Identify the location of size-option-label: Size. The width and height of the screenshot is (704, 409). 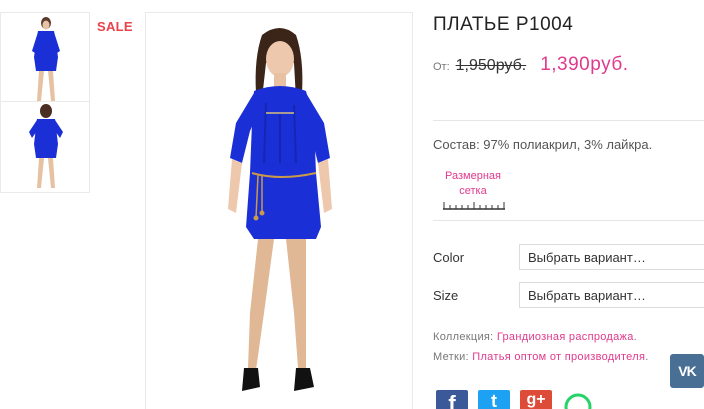
(446, 295).